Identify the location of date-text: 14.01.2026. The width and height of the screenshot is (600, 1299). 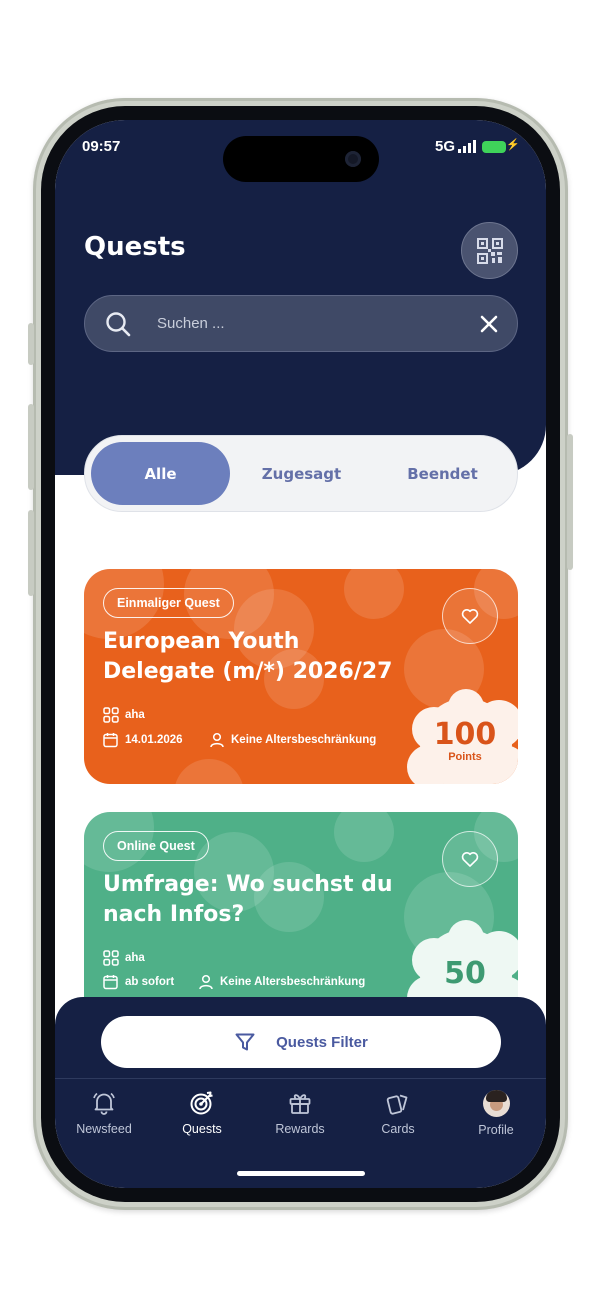
(154, 740).